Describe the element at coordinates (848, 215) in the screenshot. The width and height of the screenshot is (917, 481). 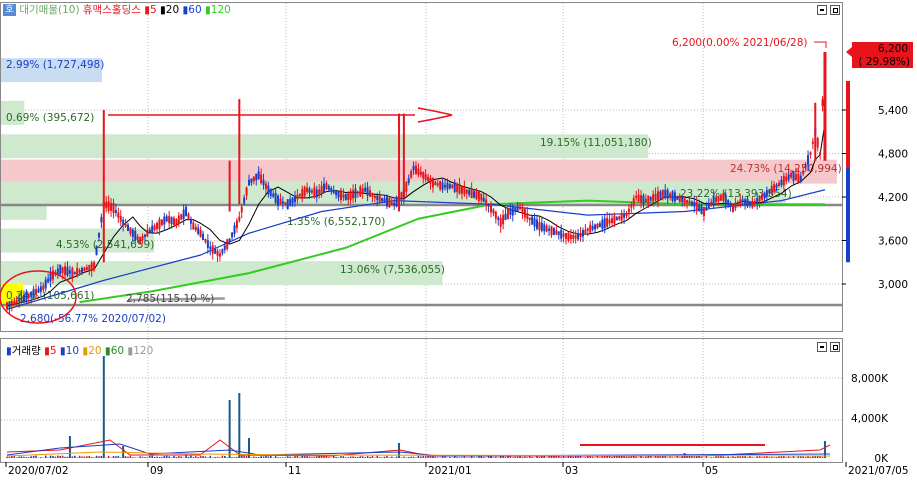
I see `axis-range-blue` at that location.